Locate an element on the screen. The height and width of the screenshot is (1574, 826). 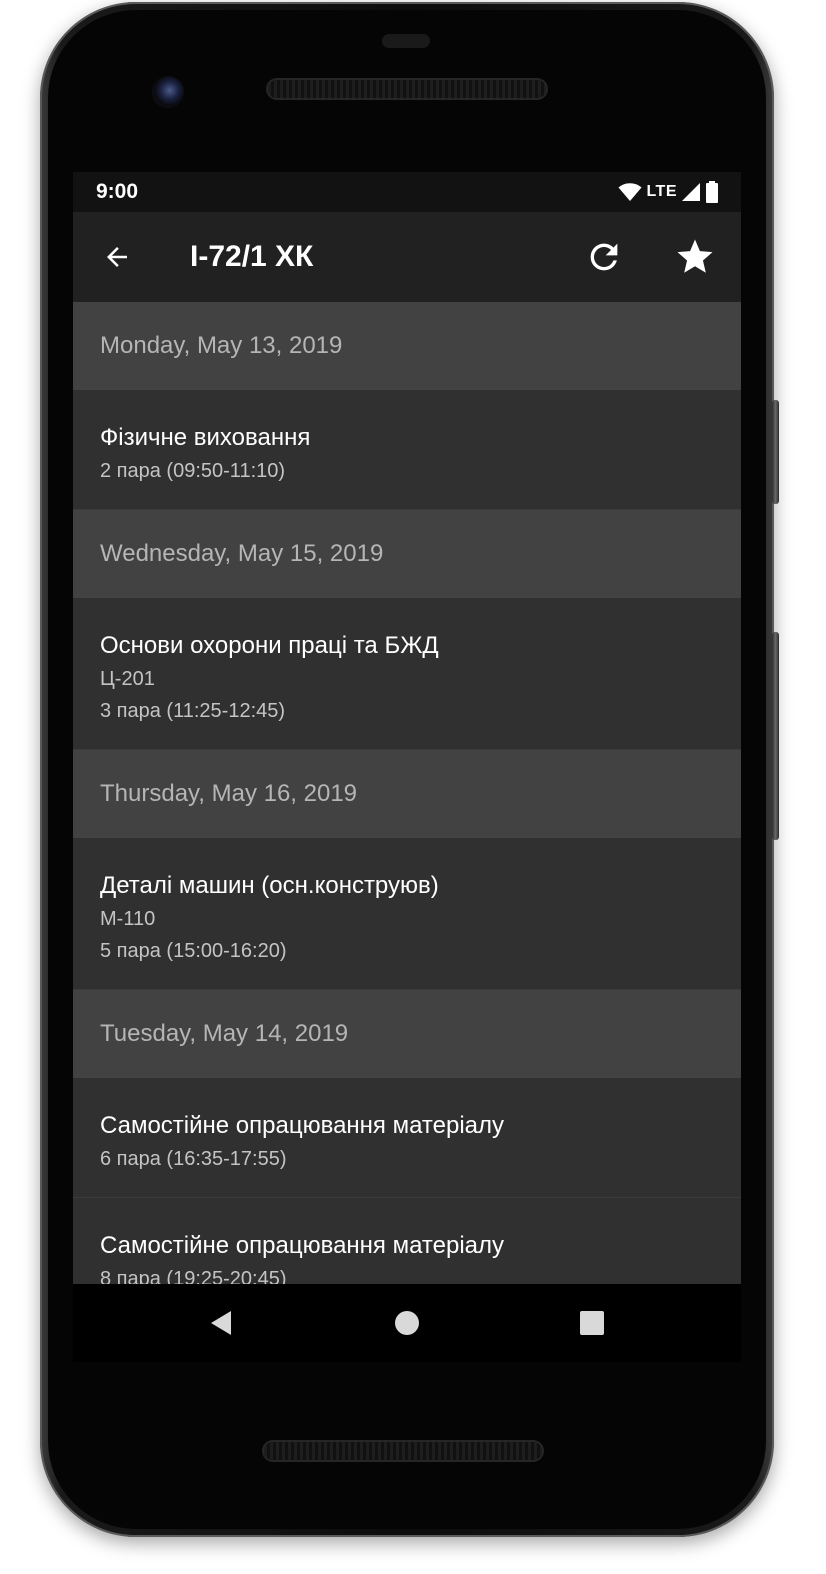
nav-home-icon is located at coordinates (407, 1323).